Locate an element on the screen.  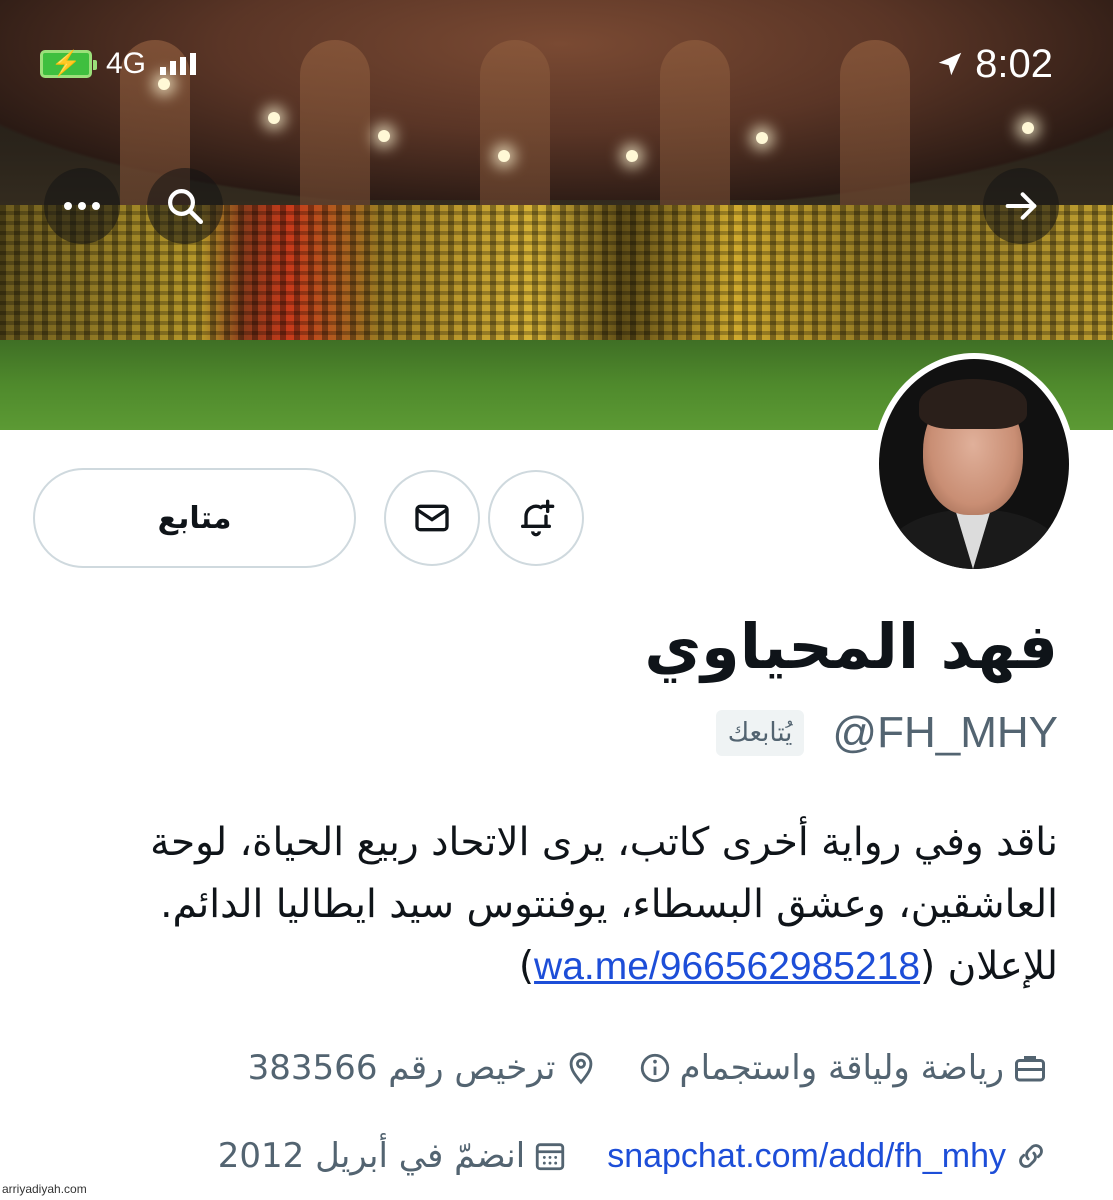
status-bar-left: ⚡ 4G is located at coordinates (118, 64).